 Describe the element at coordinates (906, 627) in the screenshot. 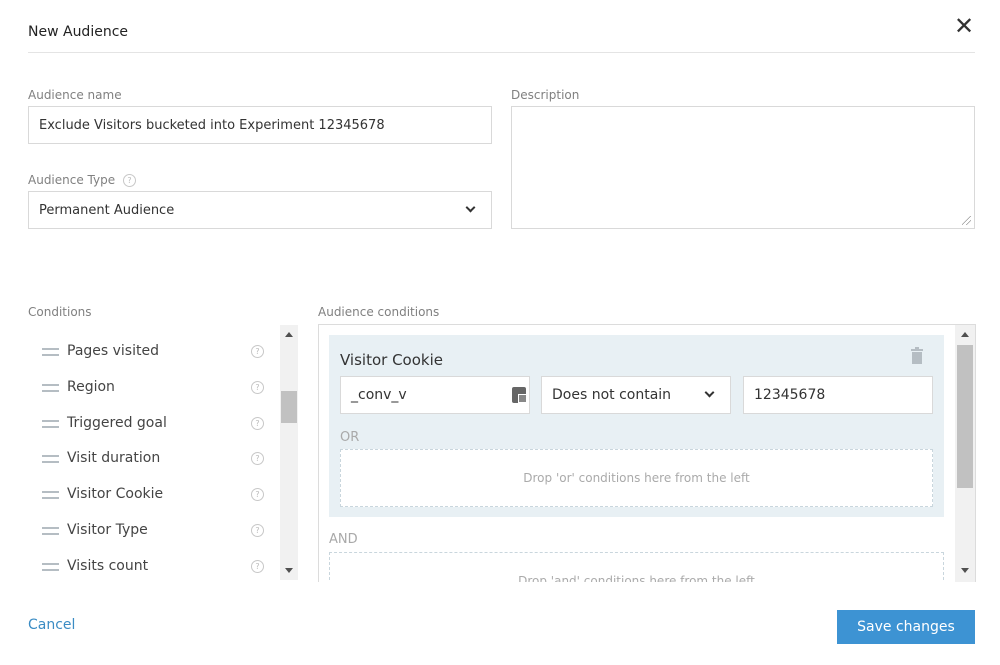

I see `save-changes-button: Save changes` at that location.